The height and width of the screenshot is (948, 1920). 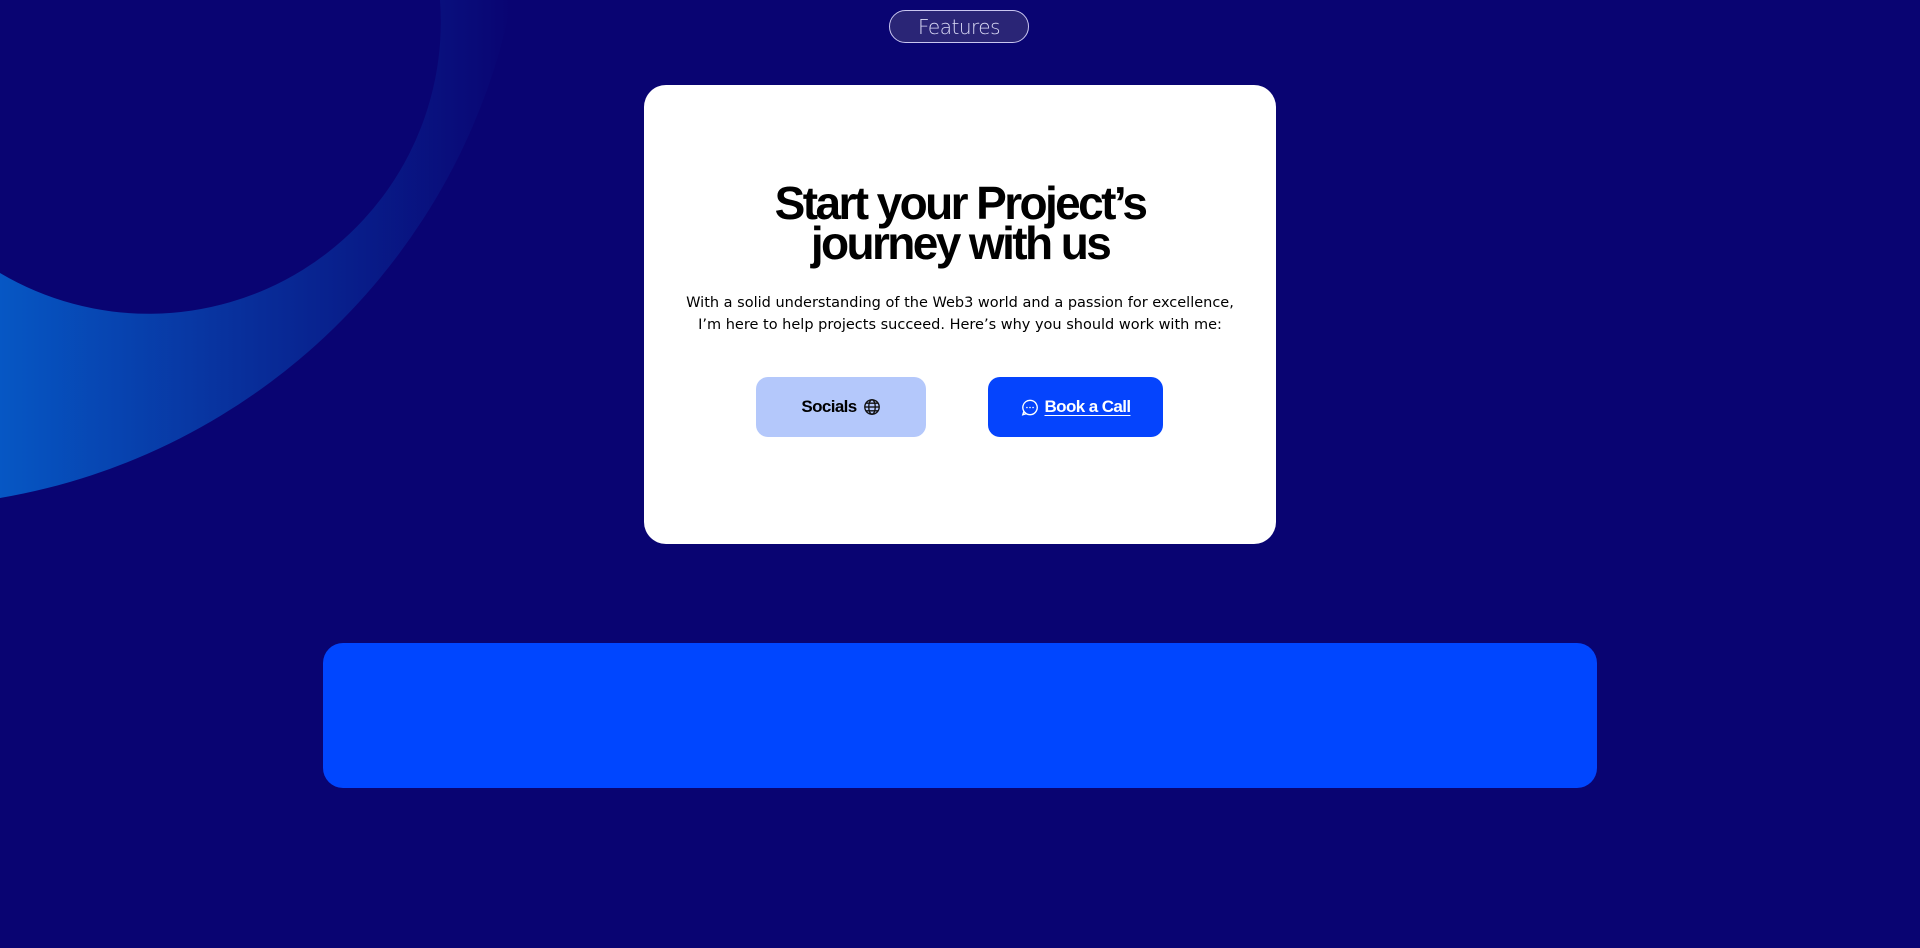 What do you see at coordinates (961, 243) in the screenshot?
I see `page-title-line-2: journey with us` at bounding box center [961, 243].